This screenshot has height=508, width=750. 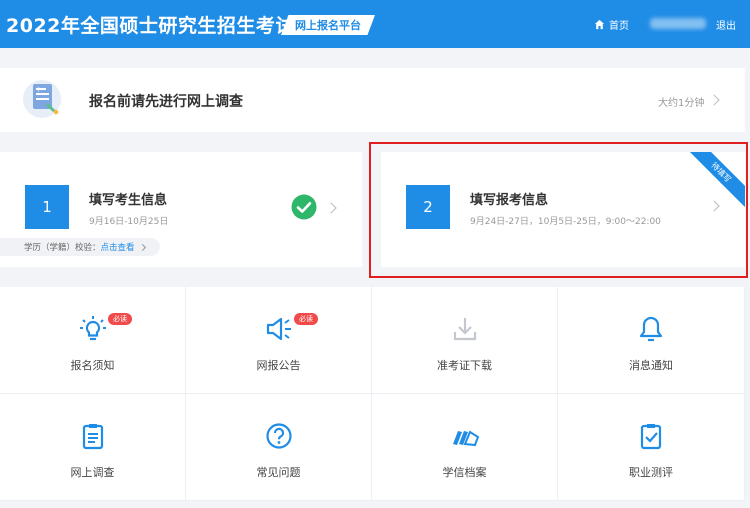 What do you see at coordinates (465, 329) in the screenshot?
I see `download-icon` at bounding box center [465, 329].